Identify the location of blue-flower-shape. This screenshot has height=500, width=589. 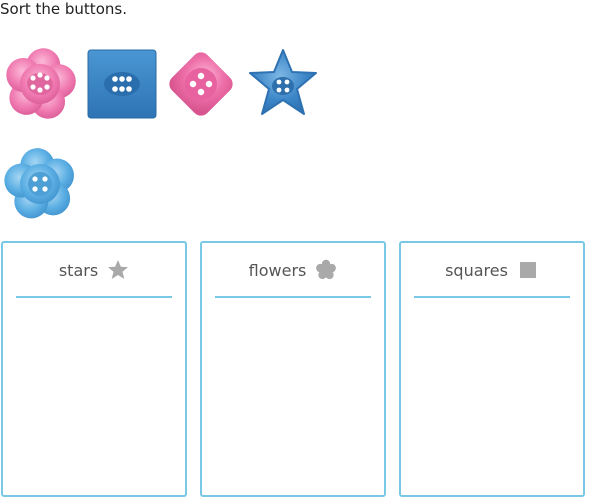
(39, 183).